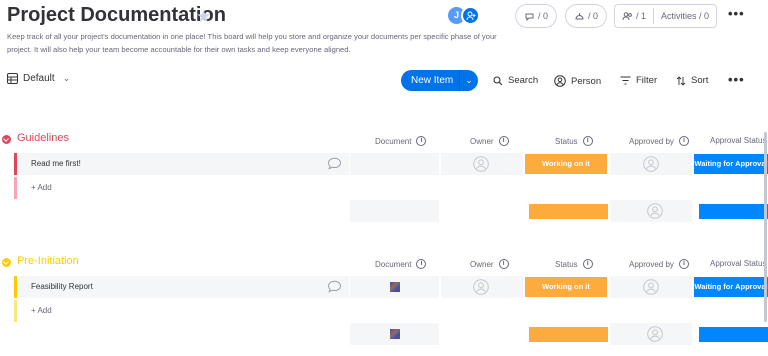  I want to click on board-more-menu-button: •••, so click(736, 13).